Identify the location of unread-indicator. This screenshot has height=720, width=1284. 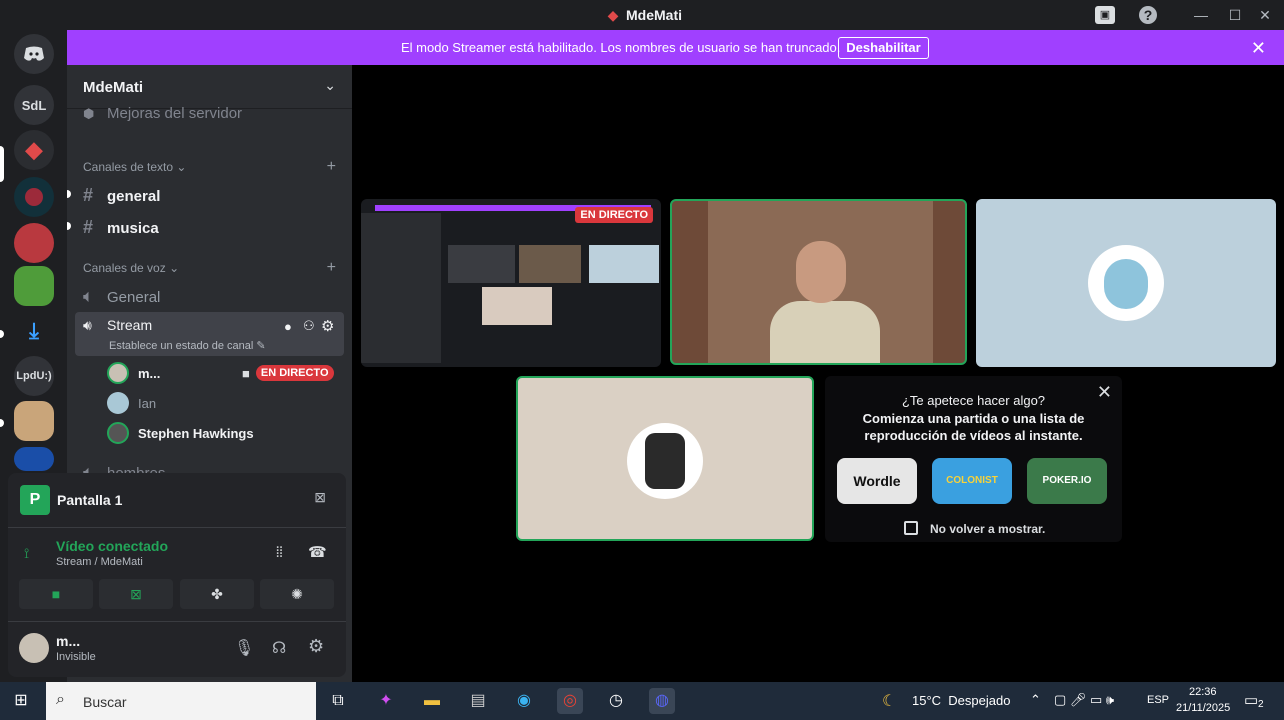
(69, 194).